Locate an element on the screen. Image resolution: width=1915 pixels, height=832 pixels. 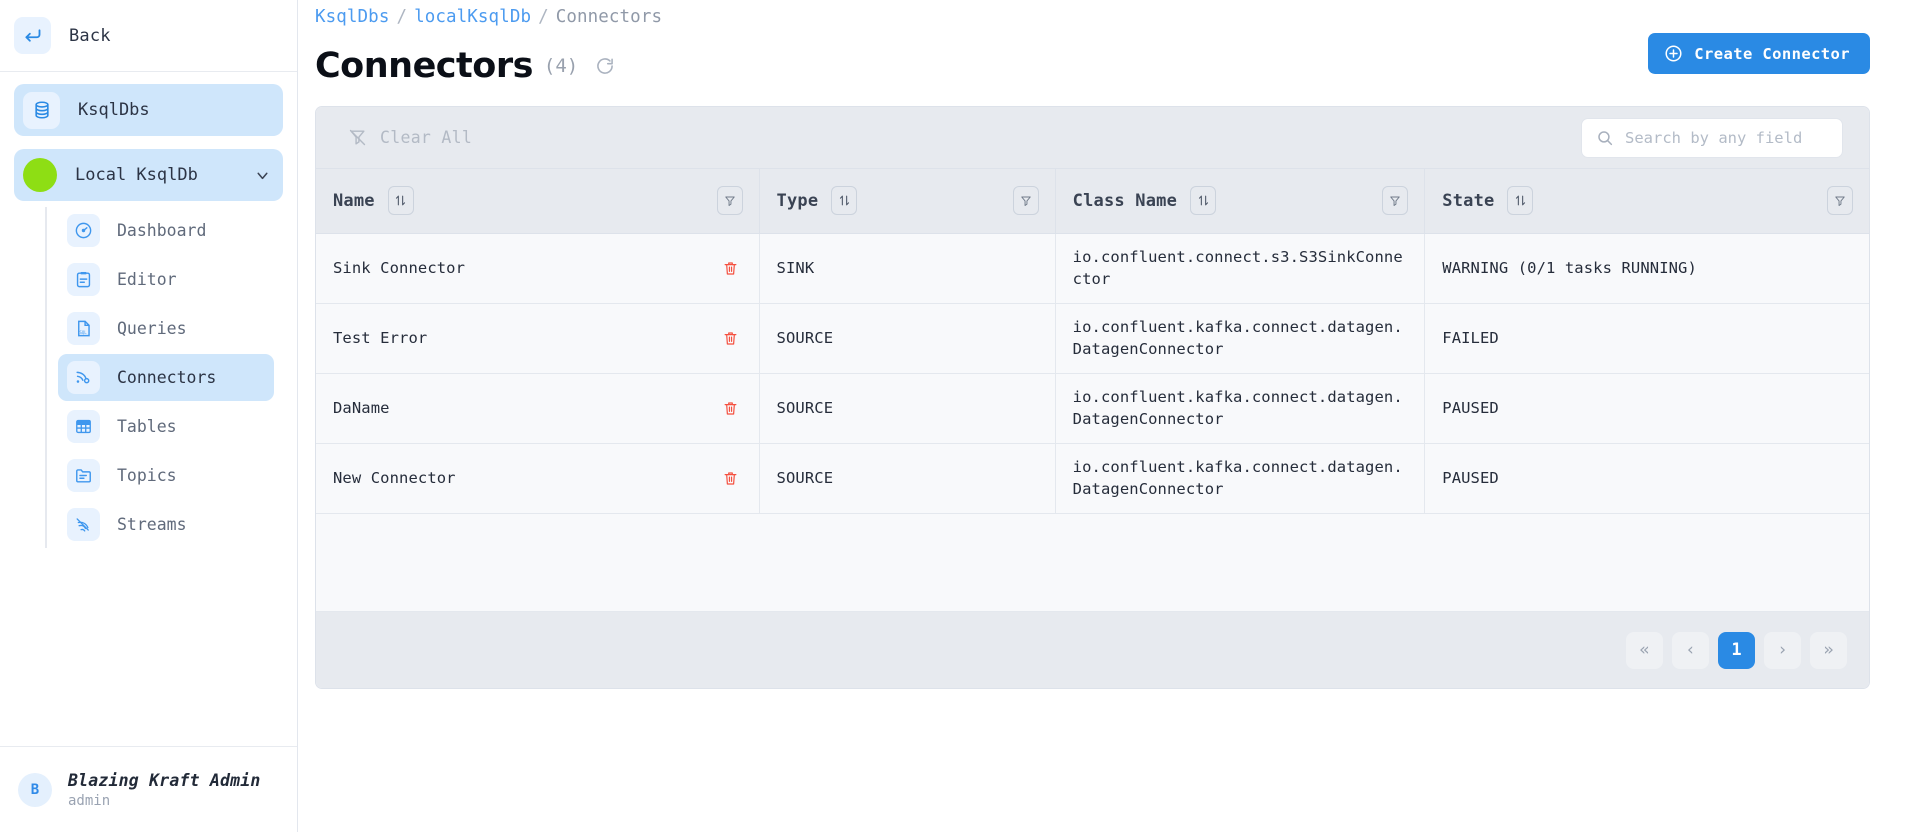
cluster-name-label: Local KsqlDb is located at coordinates (136, 175).